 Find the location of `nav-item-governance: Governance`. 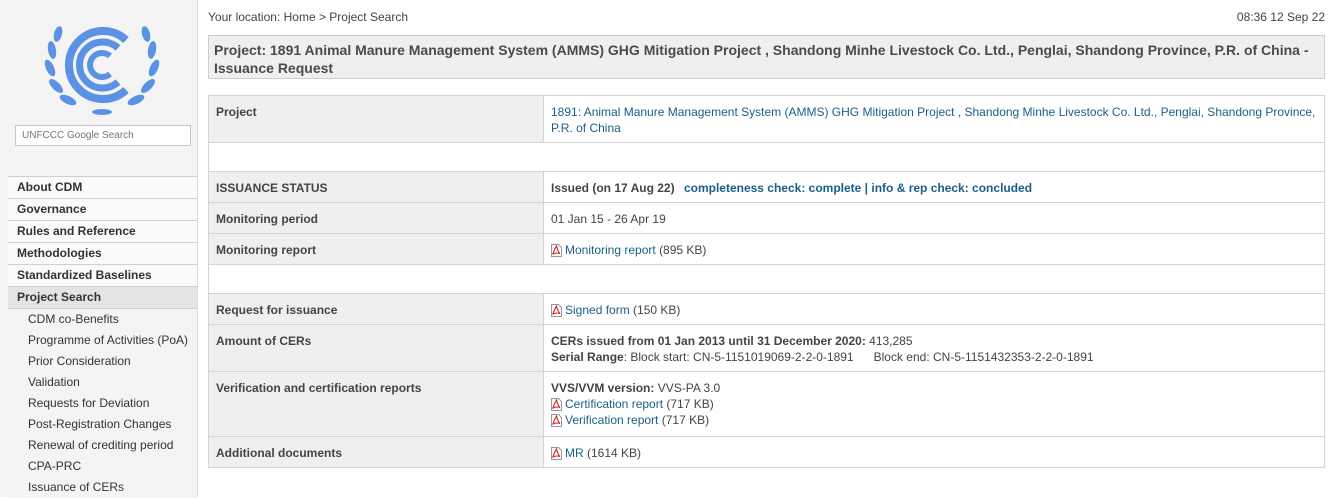

nav-item-governance: Governance is located at coordinates (102, 210).